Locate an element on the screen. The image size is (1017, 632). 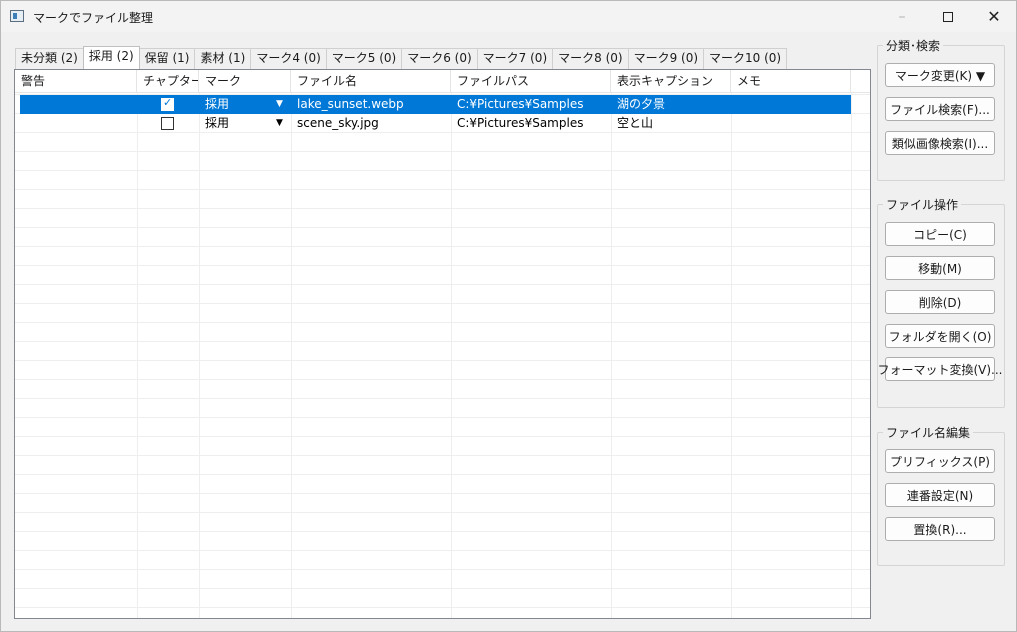
tab-mark9: マーク9 (0) is located at coordinates (666, 58).